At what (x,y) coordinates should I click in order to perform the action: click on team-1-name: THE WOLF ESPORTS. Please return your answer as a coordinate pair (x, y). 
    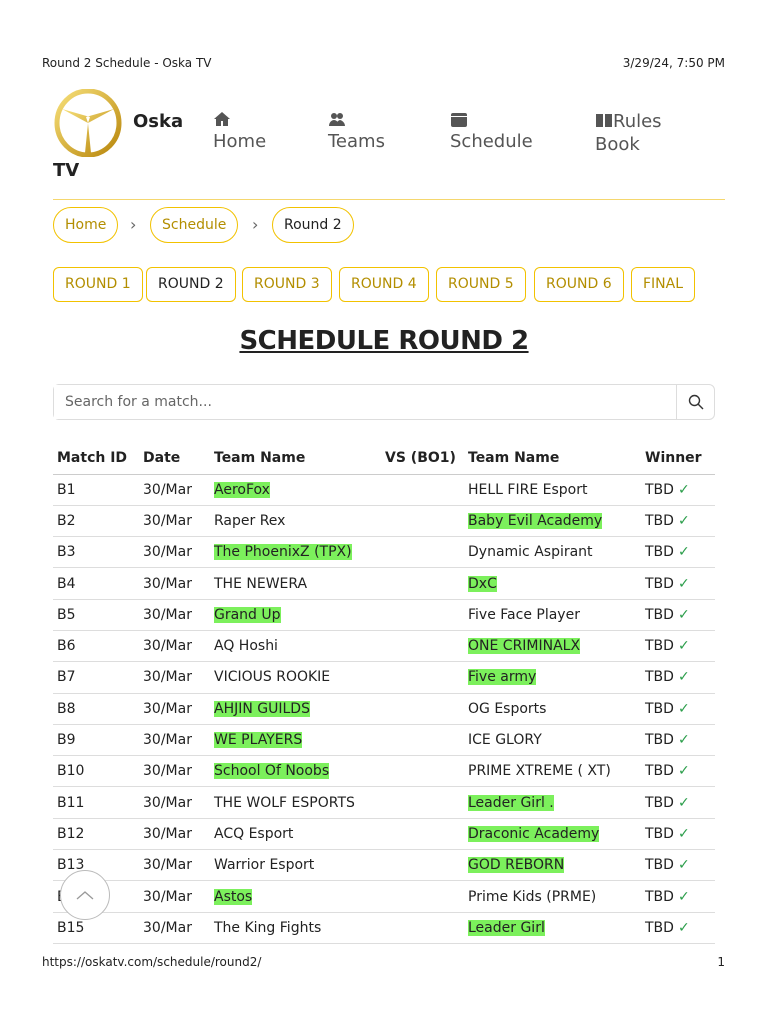
    Looking at the image, I should click on (284, 802).